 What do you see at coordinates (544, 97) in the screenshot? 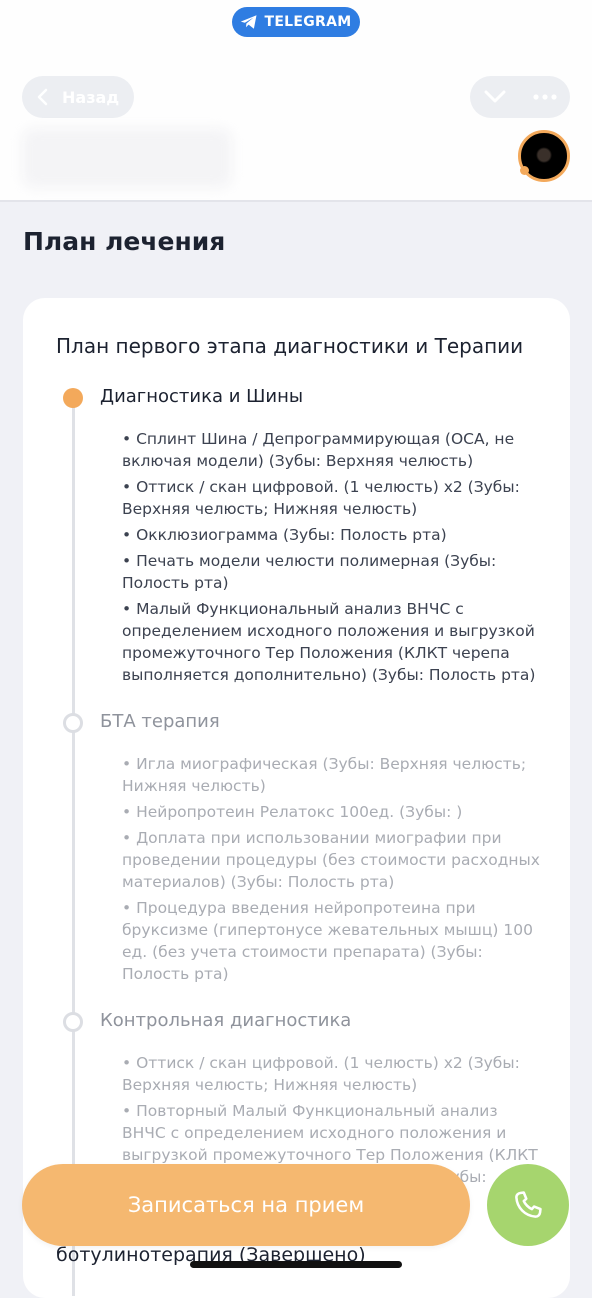
I see `more-dots-icon` at bounding box center [544, 97].